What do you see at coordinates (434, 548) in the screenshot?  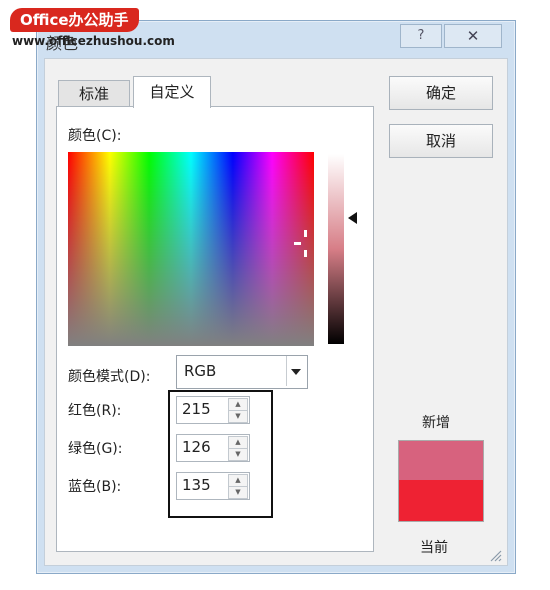 I see `current-color-label: 当前` at bounding box center [434, 548].